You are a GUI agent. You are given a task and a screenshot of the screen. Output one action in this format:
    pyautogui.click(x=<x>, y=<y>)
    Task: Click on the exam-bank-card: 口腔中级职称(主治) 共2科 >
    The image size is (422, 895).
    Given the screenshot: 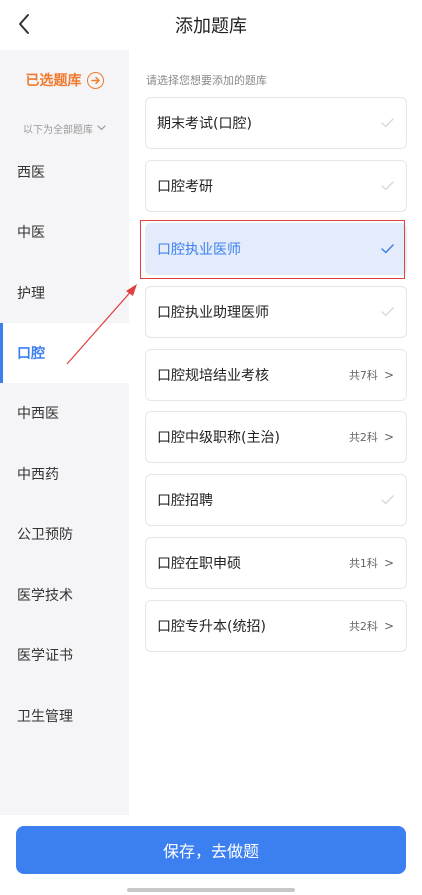 What is the action you would take?
    pyautogui.click(x=276, y=437)
    